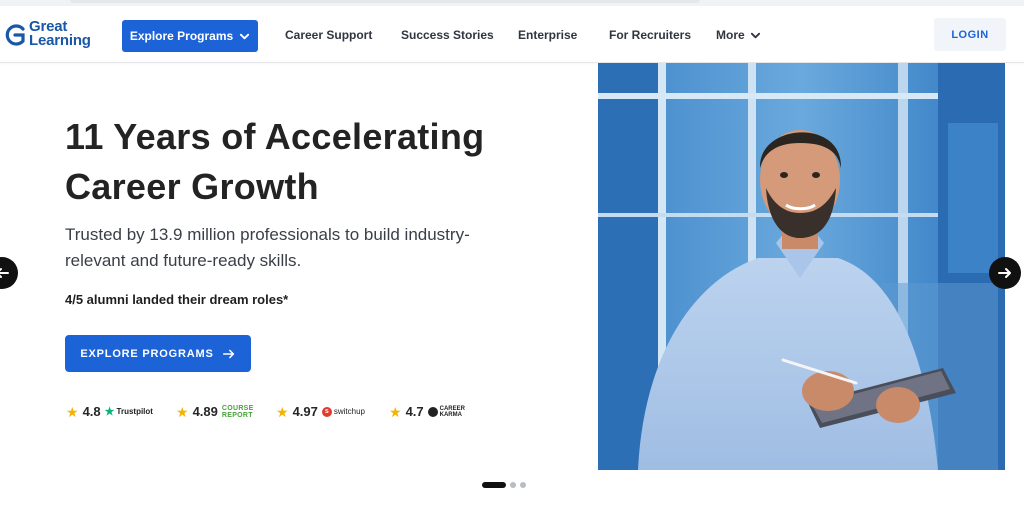 This screenshot has width=1024, height=512. I want to click on rating-value: 4.89, so click(205, 411).